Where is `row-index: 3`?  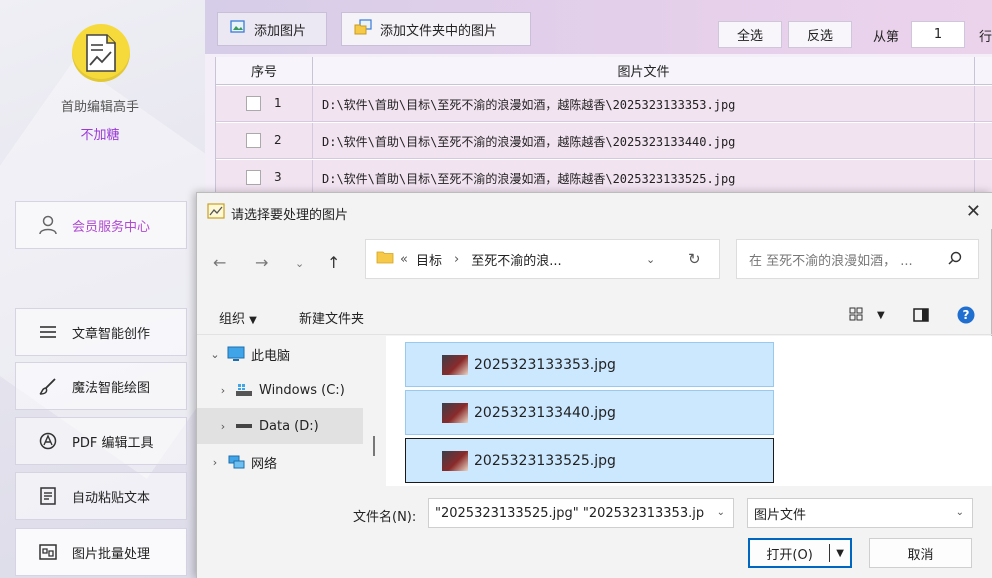 row-index: 3 is located at coordinates (278, 177).